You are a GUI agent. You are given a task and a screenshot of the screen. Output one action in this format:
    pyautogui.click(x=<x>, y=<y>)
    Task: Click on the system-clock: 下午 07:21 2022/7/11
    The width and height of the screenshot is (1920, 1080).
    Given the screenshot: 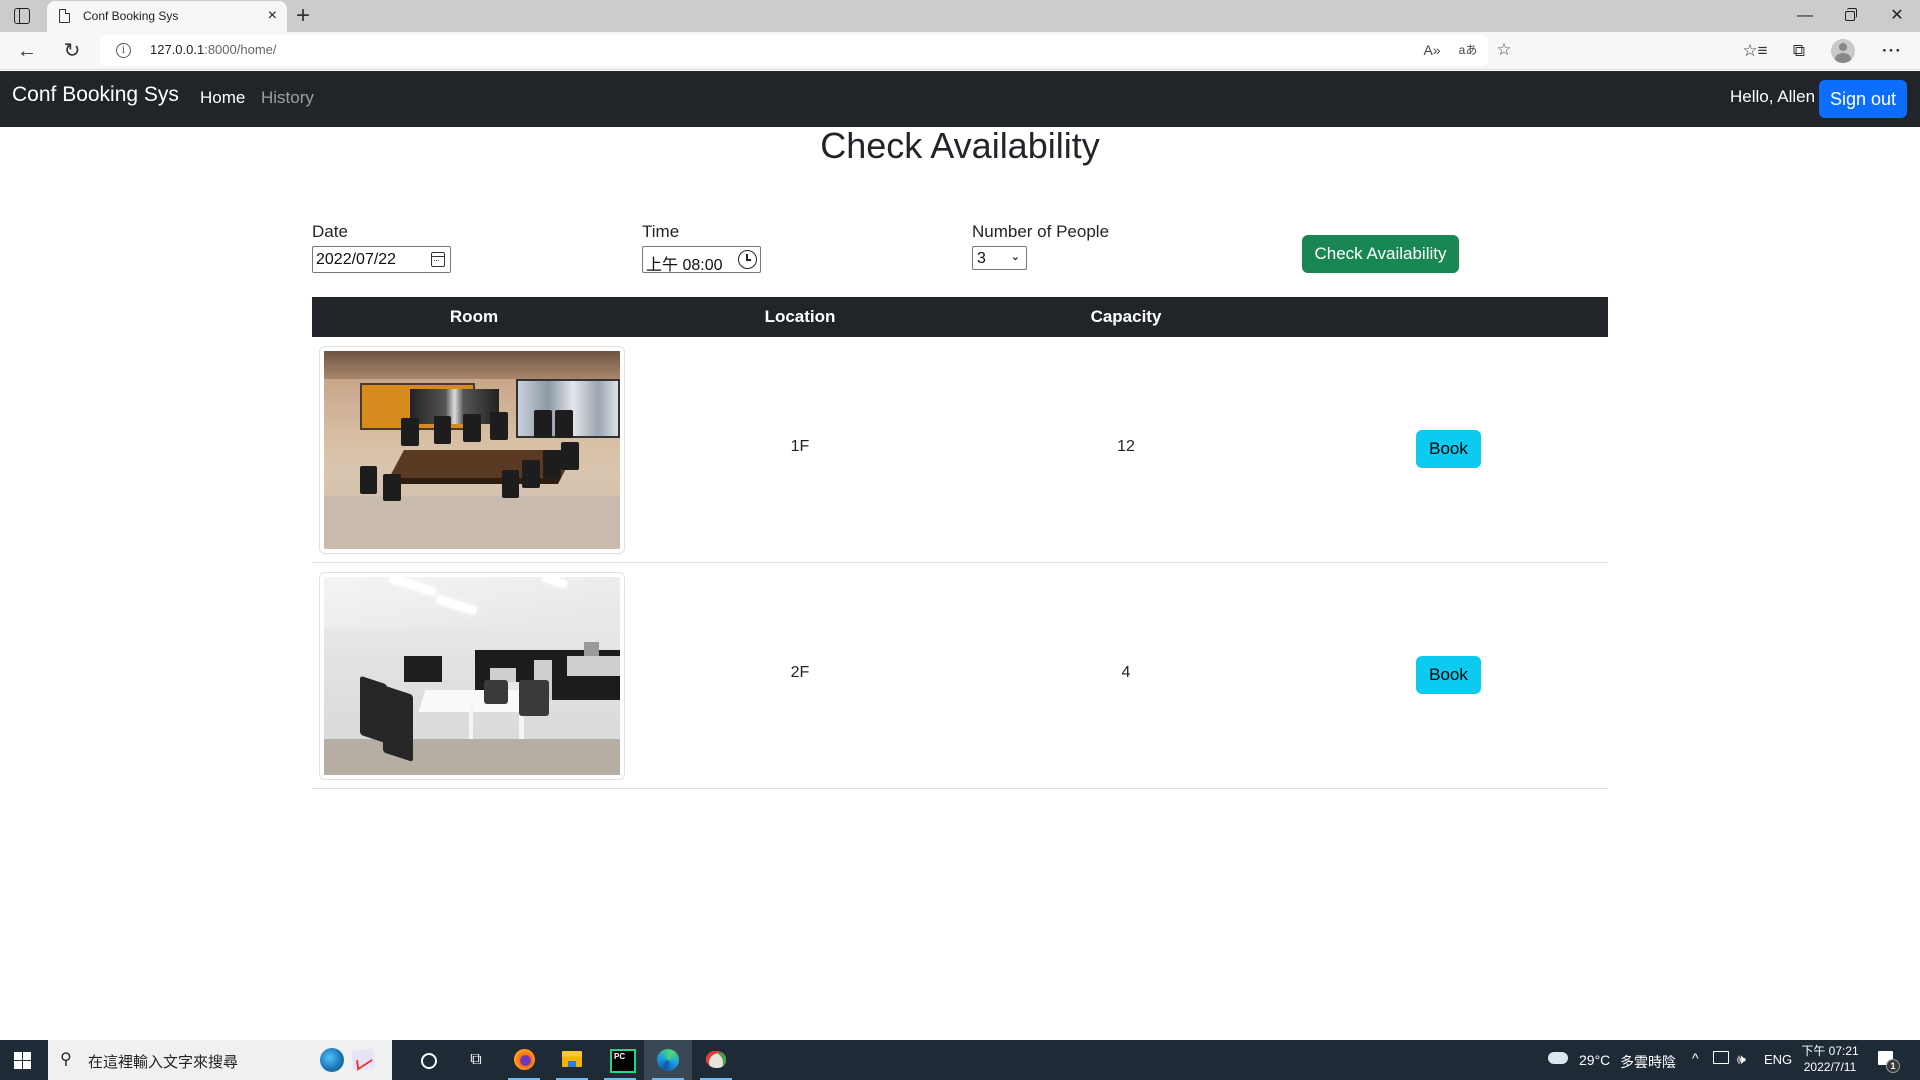 What is the action you would take?
    pyautogui.click(x=1830, y=1059)
    